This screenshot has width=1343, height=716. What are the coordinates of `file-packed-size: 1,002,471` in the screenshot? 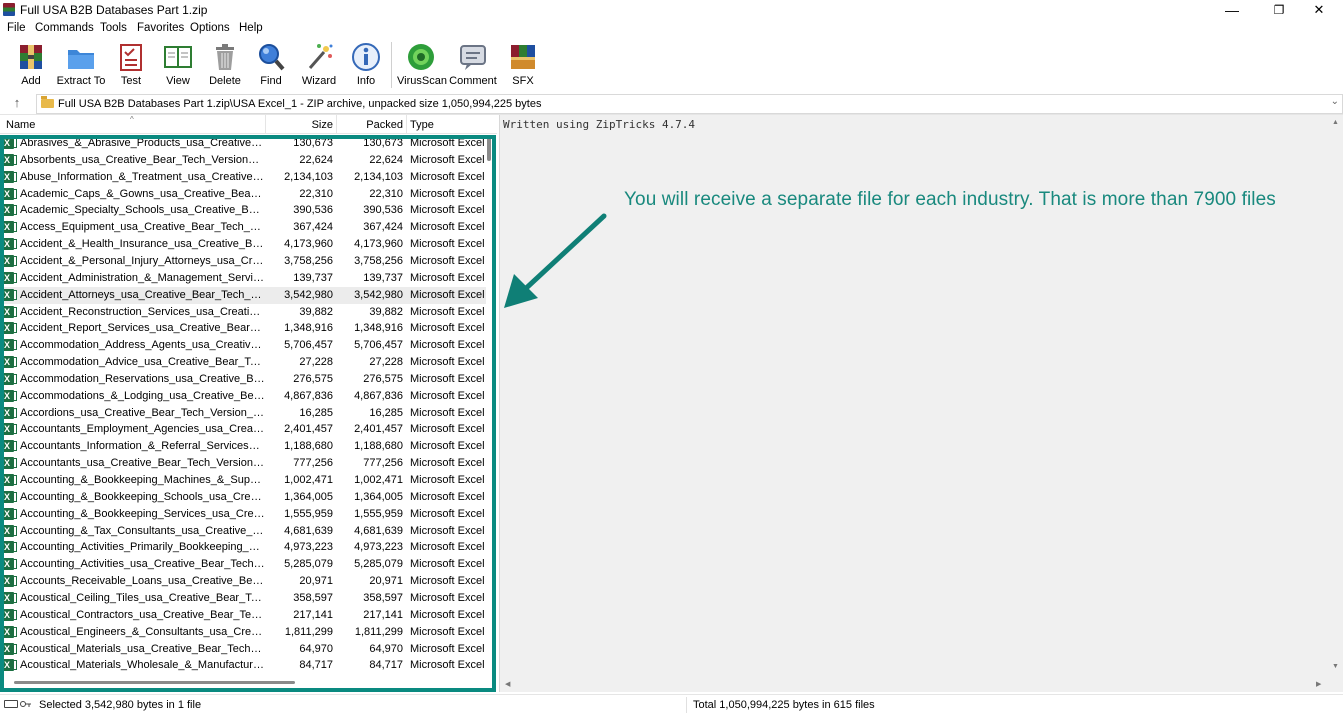 It's located at (378, 480).